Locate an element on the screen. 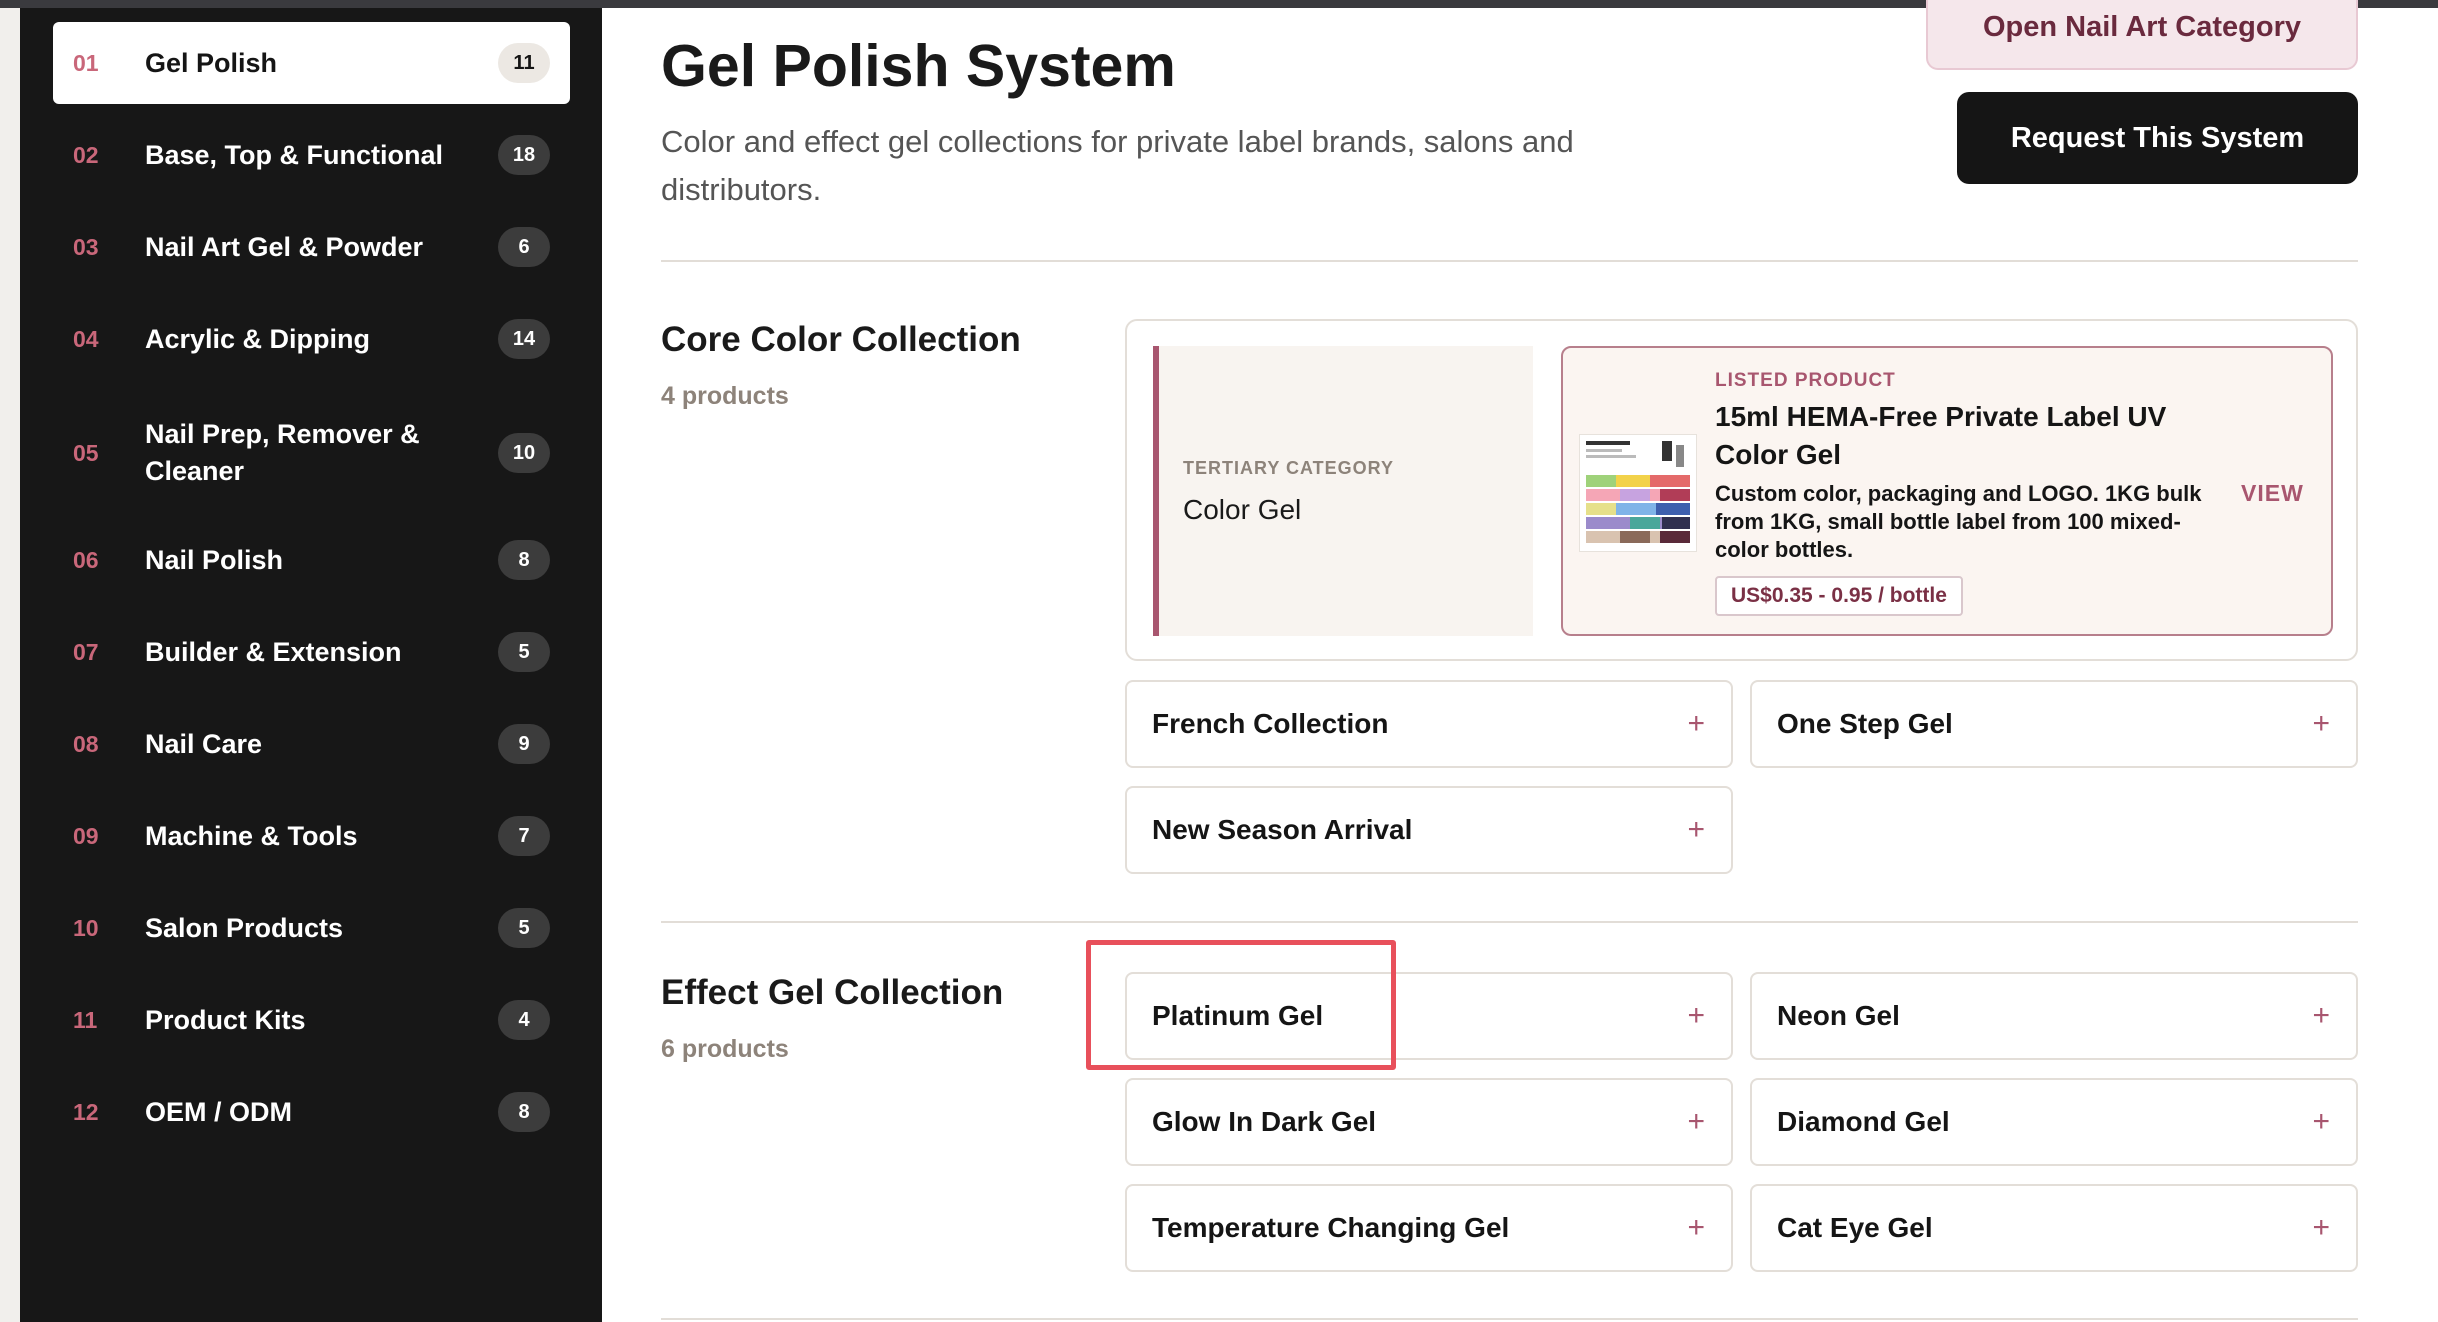  sidebar-item-number: 01 is located at coordinates (86, 62).